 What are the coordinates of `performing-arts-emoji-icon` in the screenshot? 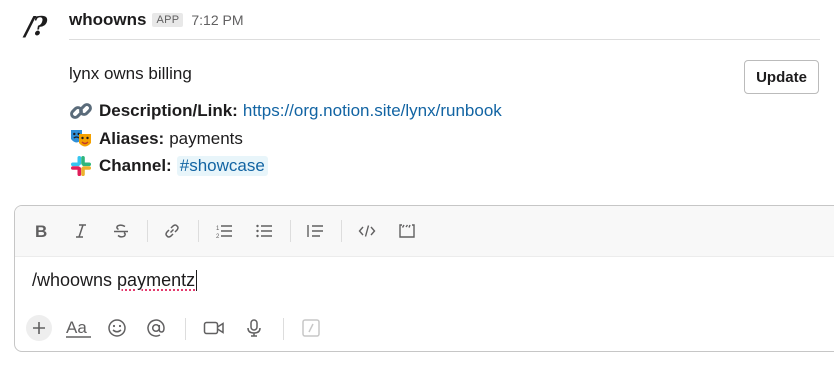 It's located at (81, 139).